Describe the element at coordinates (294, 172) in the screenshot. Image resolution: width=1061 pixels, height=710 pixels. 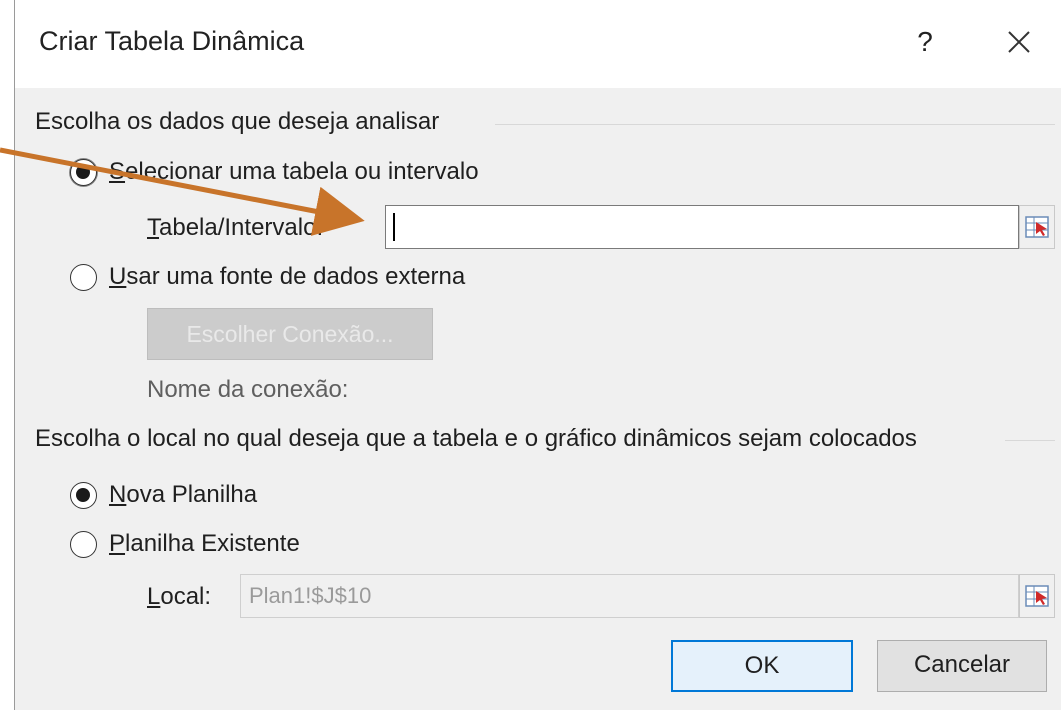
I see `select-table-label: Selecionar uma tabela ou intervalo` at that location.